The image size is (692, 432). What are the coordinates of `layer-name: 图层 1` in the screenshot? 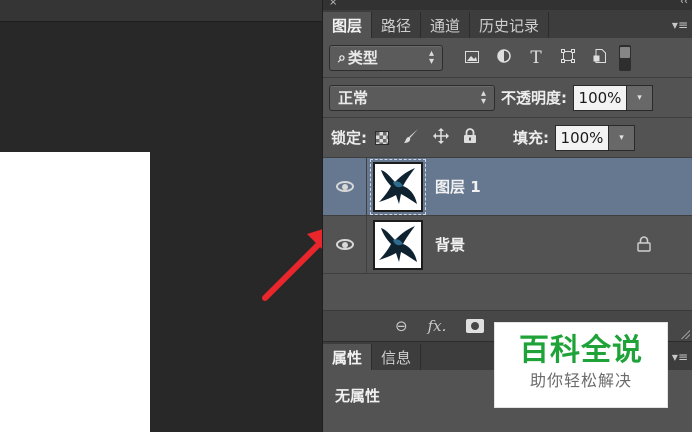 It's located at (458, 186).